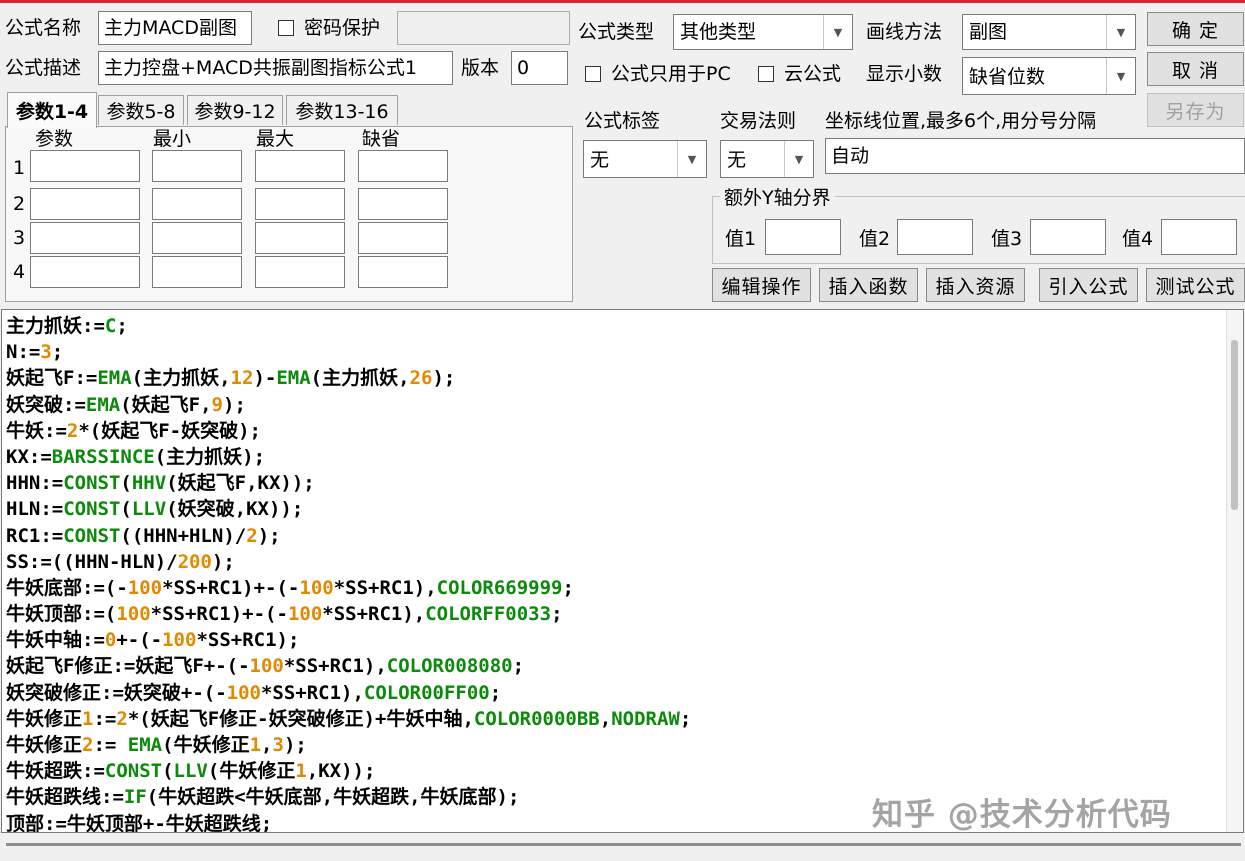  What do you see at coordinates (286, 28) in the screenshot?
I see `password-checkbox` at bounding box center [286, 28].